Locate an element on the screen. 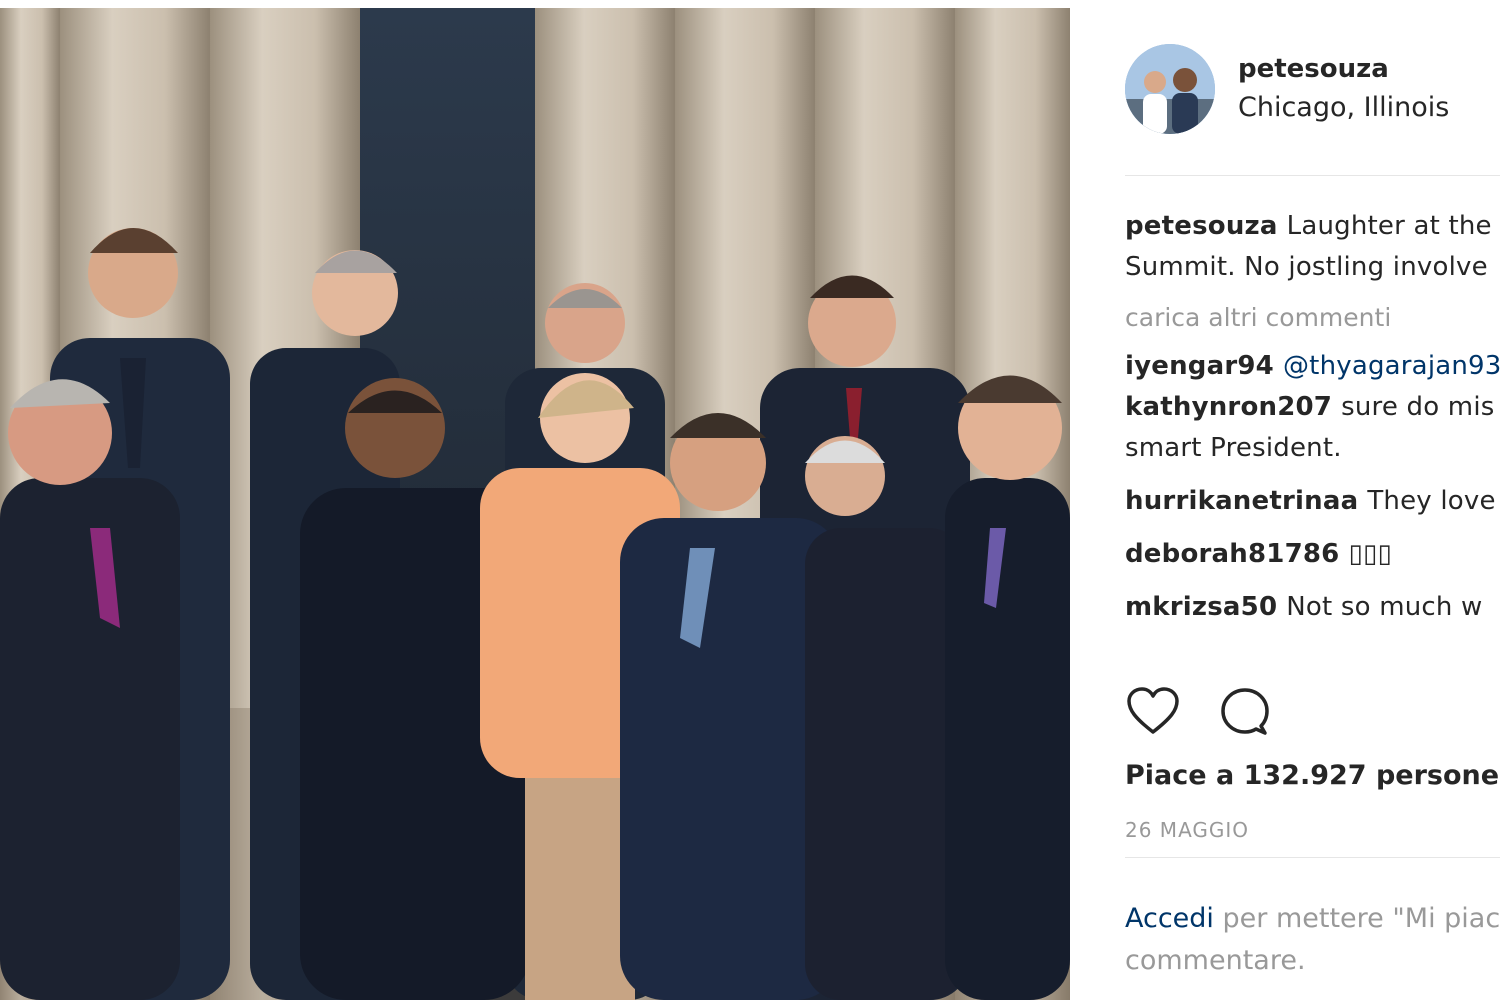 This screenshot has height=1000, width=1500. comment-item: deborah81786 ▯▯▯ is located at coordinates (1312, 554).